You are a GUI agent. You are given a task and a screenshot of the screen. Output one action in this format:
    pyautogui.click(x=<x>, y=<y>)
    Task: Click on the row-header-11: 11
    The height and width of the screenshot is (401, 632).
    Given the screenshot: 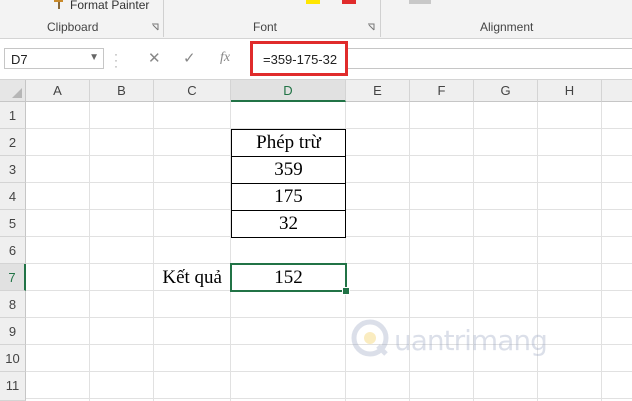 What is the action you would take?
    pyautogui.click(x=13, y=386)
    